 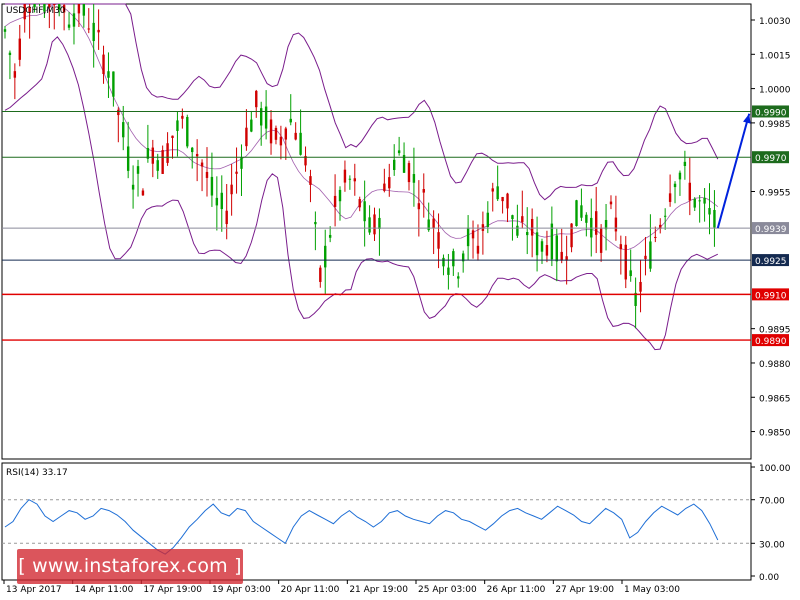 What do you see at coordinates (775, 125) in the screenshot?
I see `price-tick-label: 0.9985` at bounding box center [775, 125].